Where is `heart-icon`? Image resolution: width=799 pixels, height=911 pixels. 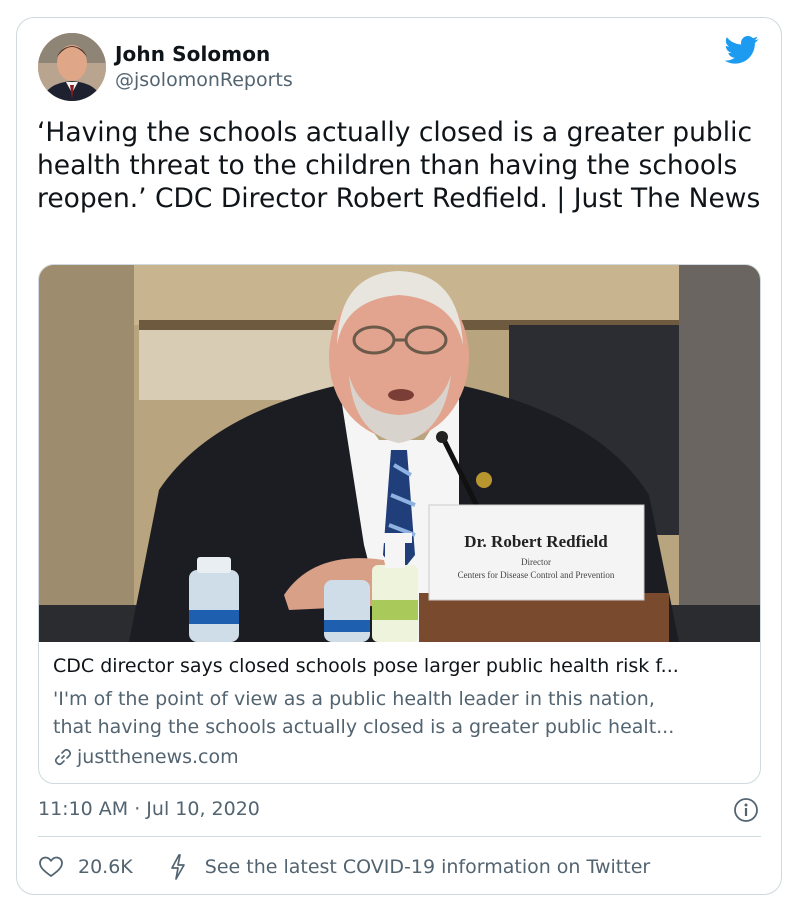 heart-icon is located at coordinates (51, 866).